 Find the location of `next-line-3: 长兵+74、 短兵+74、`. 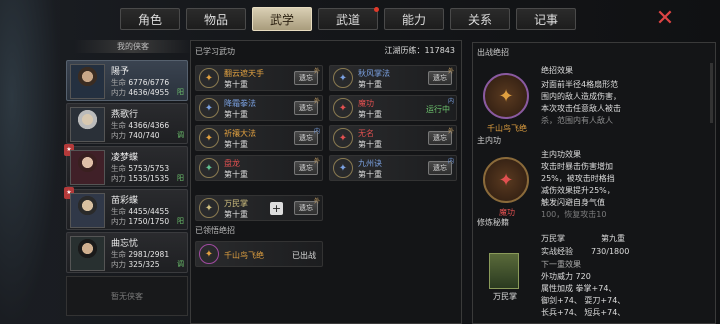

next-line-3: 长兵+74、 短兵+74、 is located at coordinates (583, 312).